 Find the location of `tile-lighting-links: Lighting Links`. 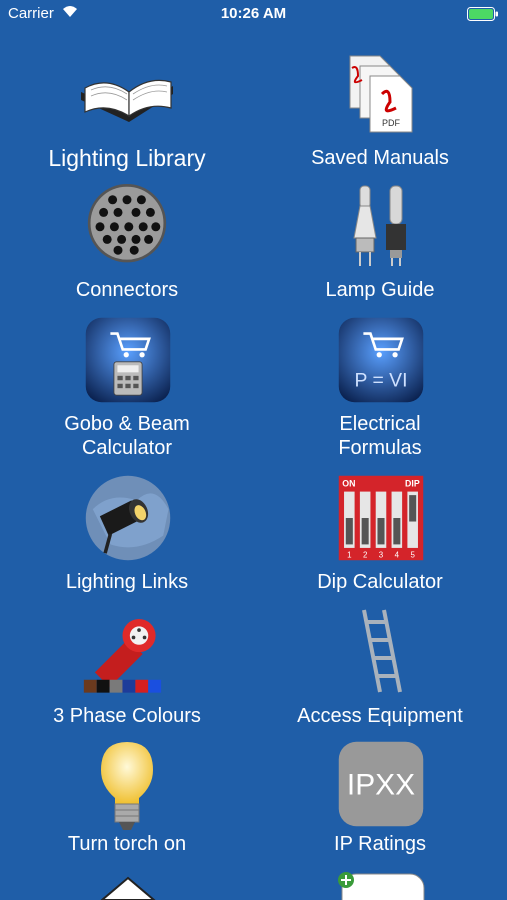

tile-lighting-links: Lighting Links is located at coordinates (127, 538).